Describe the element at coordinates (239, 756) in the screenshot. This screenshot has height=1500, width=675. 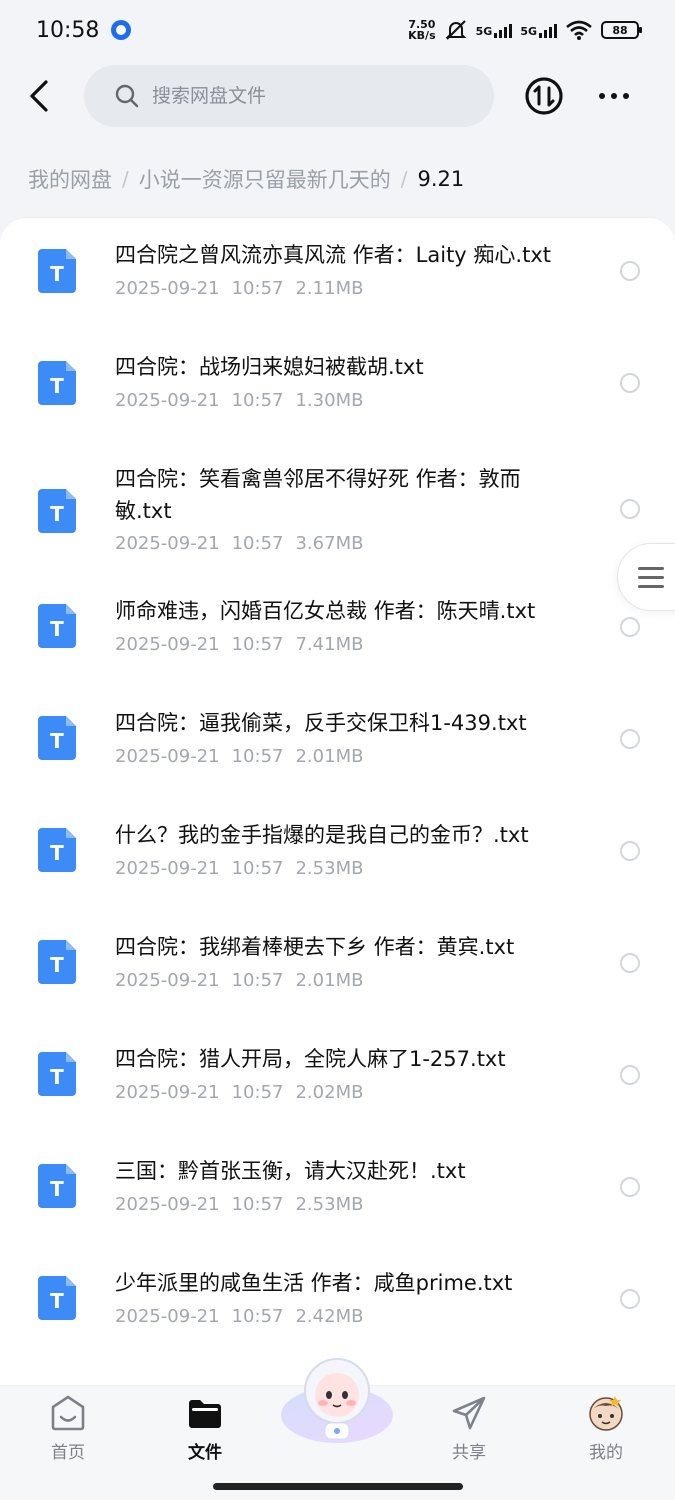
I see `file-meta: 2025-09-21 10:57 2.01MB` at that location.